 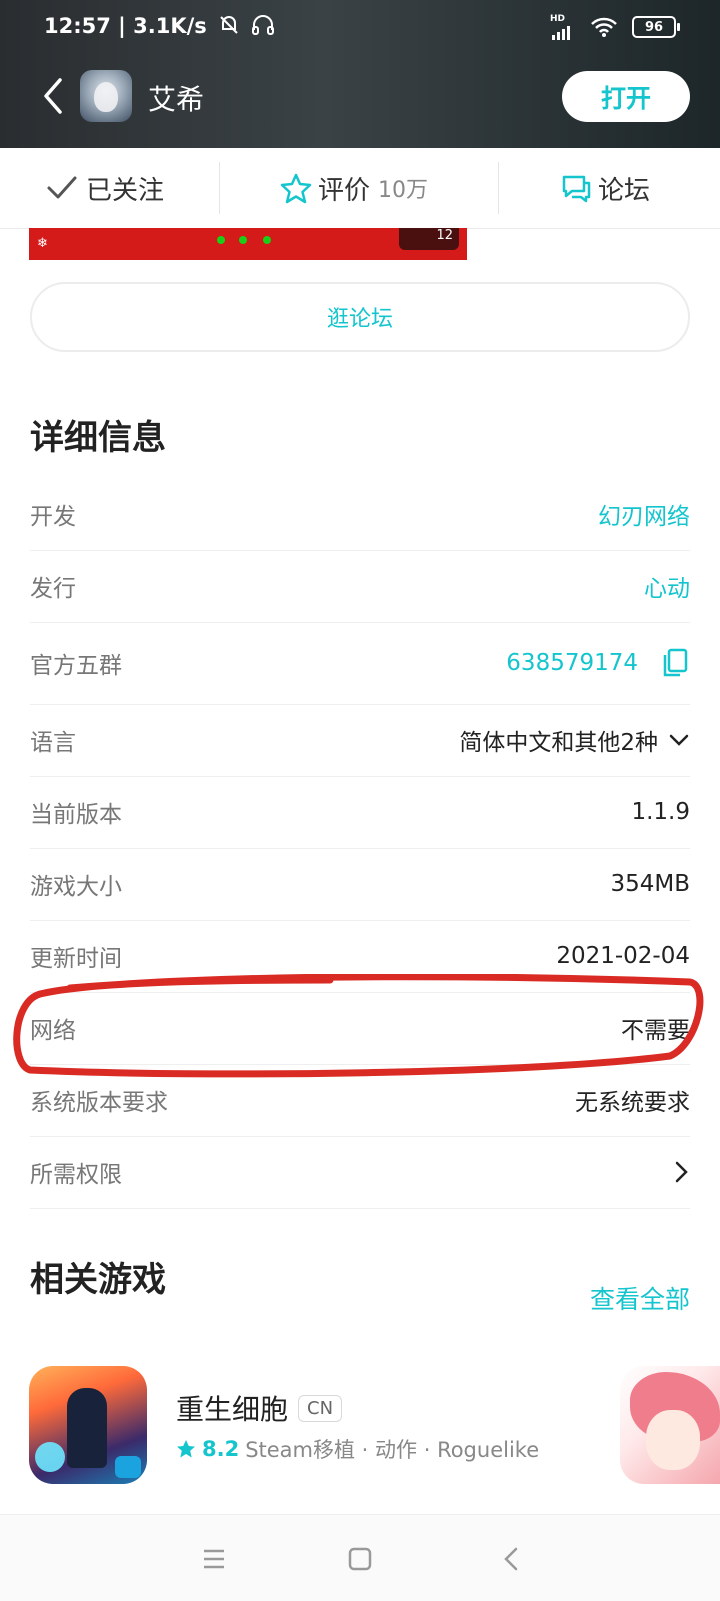 What do you see at coordinates (576, 189) in the screenshot?
I see `chat-icon` at bounding box center [576, 189].